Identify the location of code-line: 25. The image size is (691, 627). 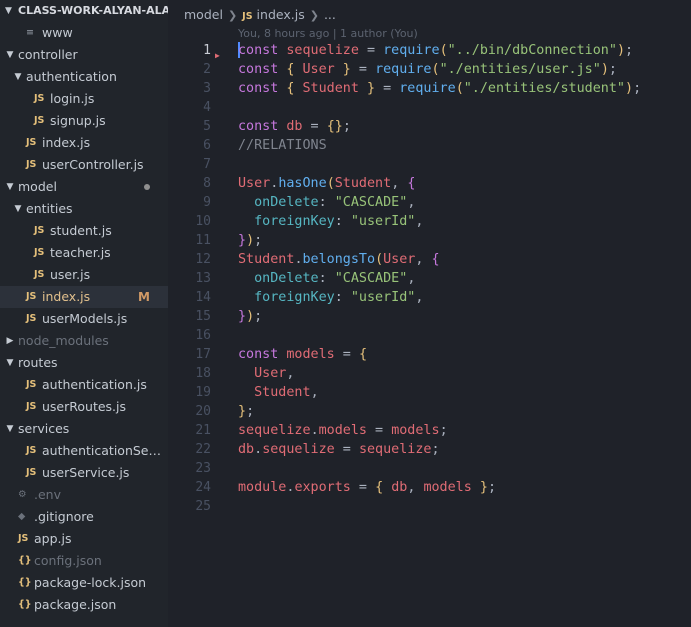
(429, 506).